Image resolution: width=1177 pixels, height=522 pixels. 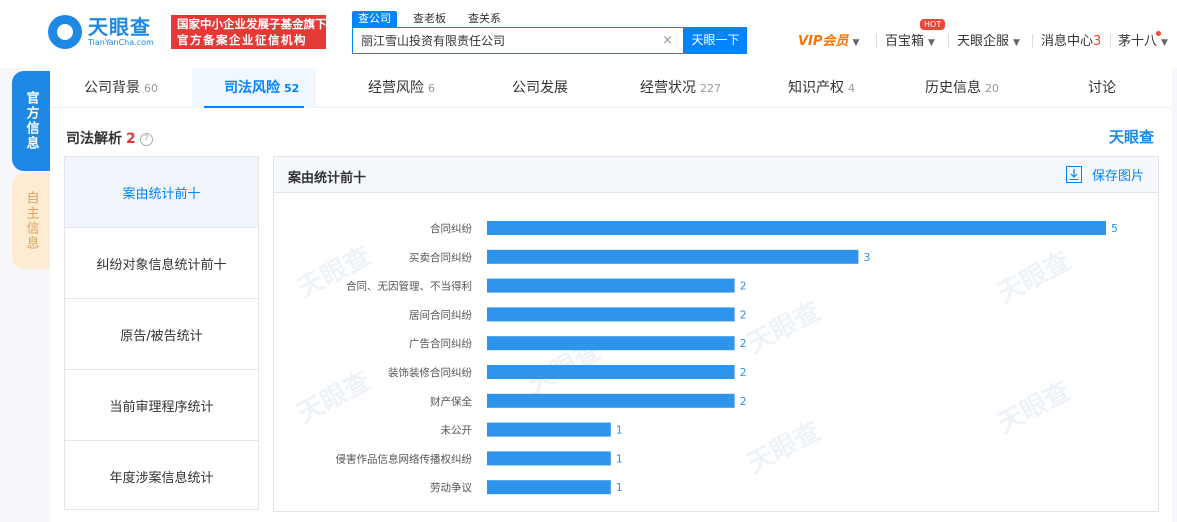 What do you see at coordinates (161, 476) in the screenshot?
I see `menu-item-annual-cases: 年度涉案信息统计` at bounding box center [161, 476].